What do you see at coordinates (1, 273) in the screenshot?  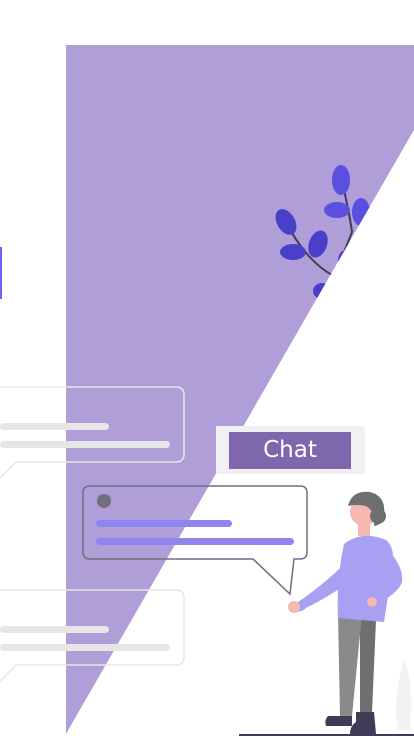 I see `left-edge-accent` at bounding box center [1, 273].